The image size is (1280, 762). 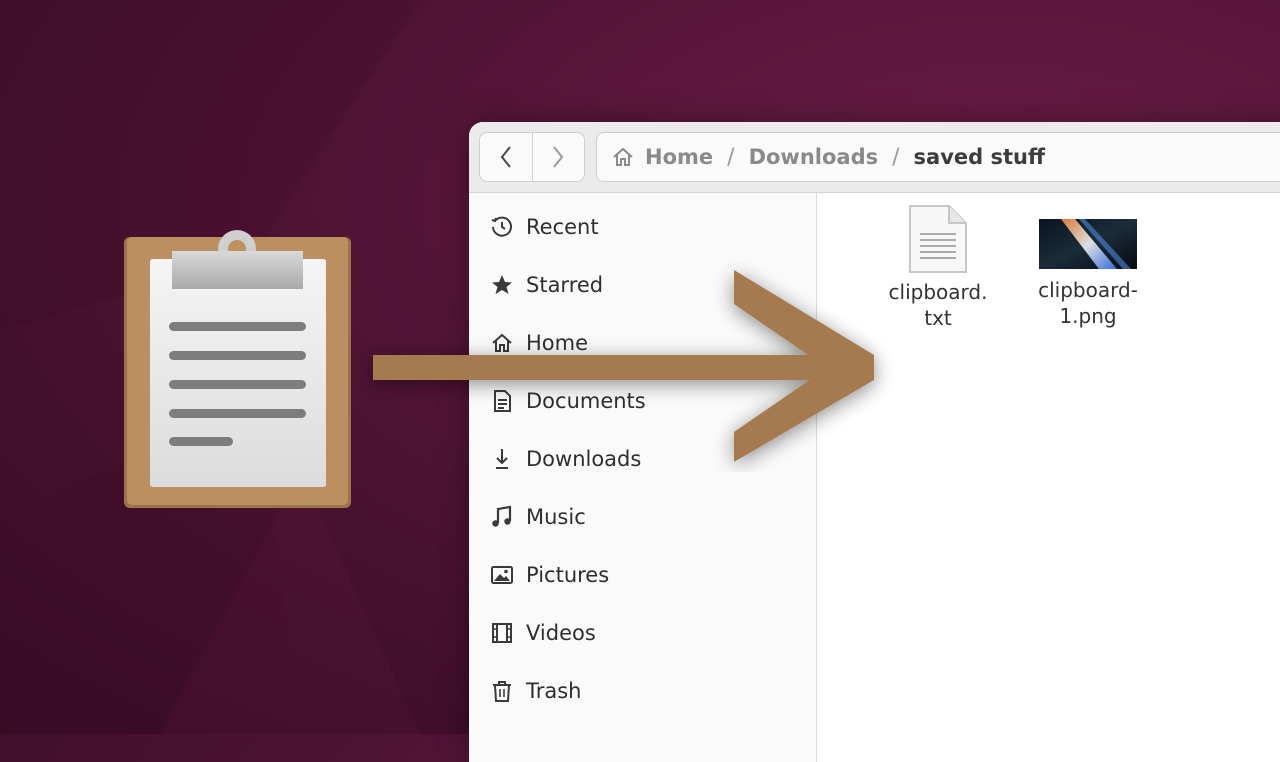 I want to click on image-thumbnail, so click(x=1088, y=244).